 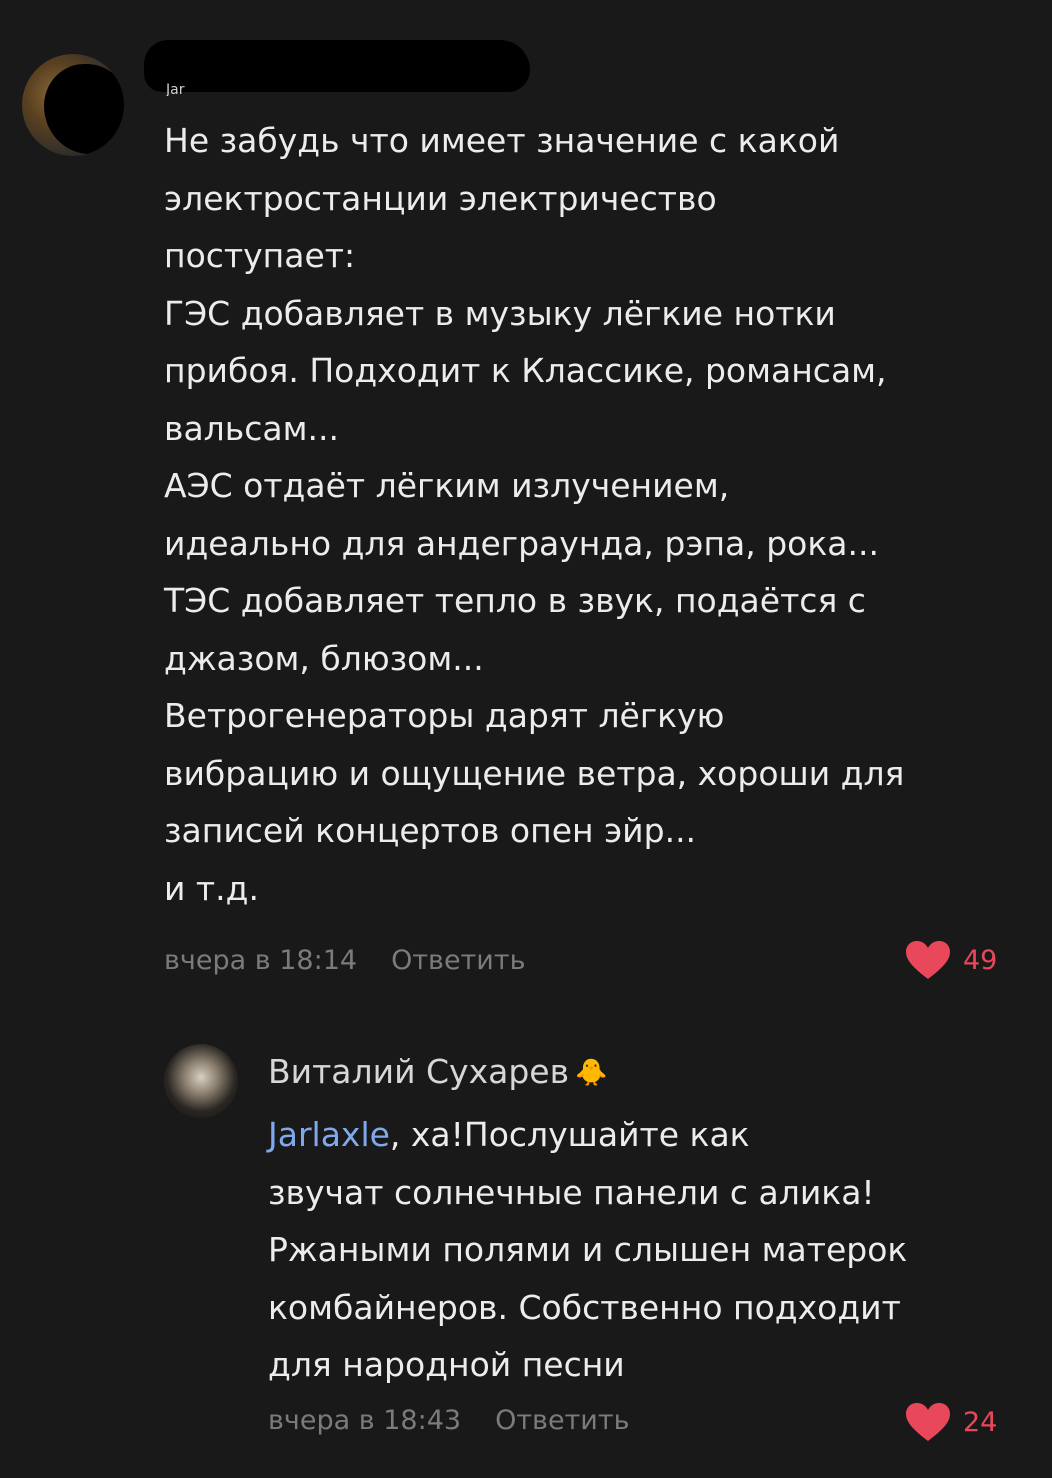 I want to click on comment-line-text: , ха!Послушайте как, so click(x=569, y=1134).